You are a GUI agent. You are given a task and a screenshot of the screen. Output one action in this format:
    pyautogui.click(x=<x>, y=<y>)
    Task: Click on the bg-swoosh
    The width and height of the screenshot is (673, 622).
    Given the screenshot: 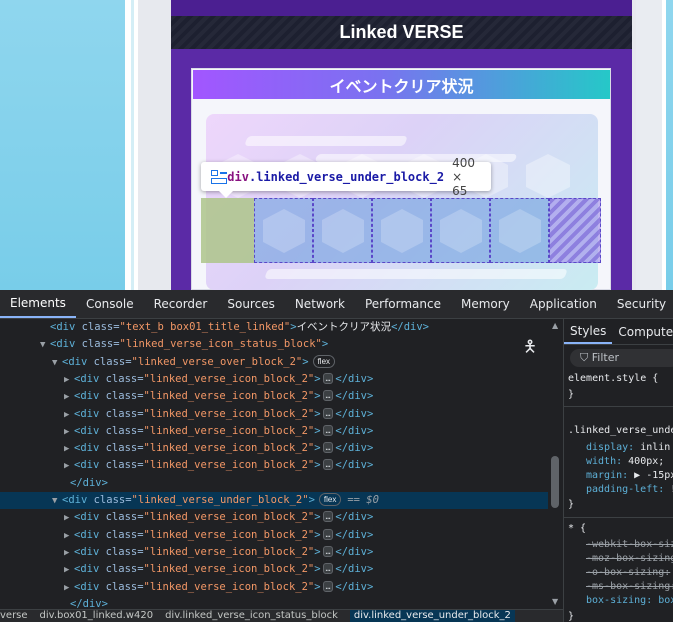 What is the action you would take?
    pyautogui.click(x=326, y=141)
    